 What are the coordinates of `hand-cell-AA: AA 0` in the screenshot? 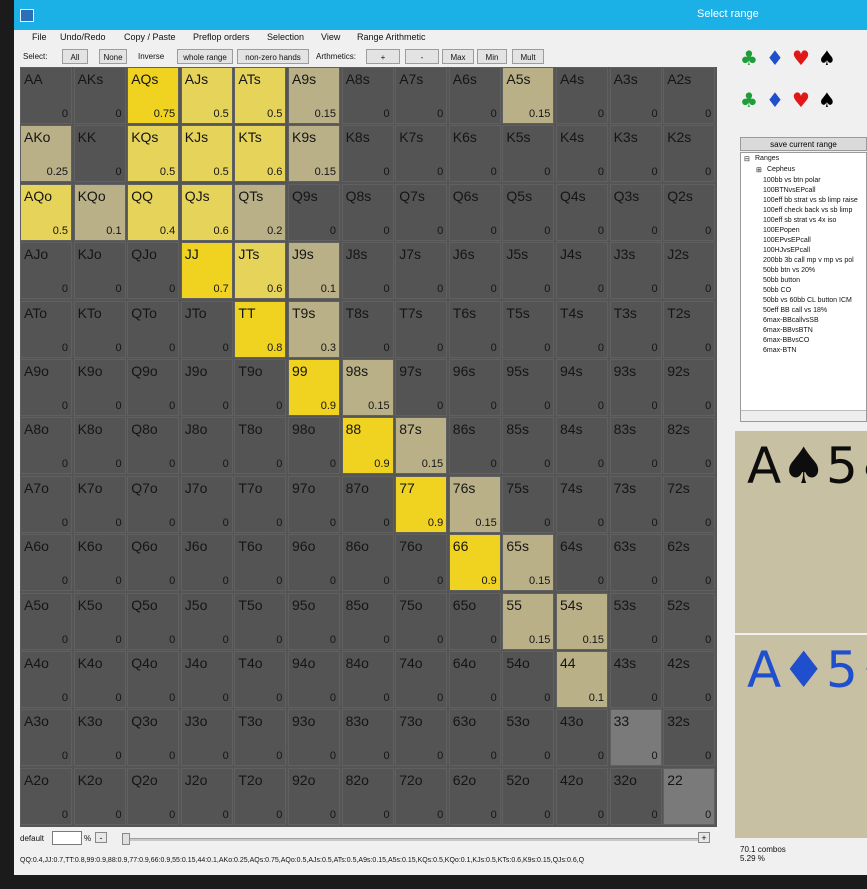 It's located at (46, 95).